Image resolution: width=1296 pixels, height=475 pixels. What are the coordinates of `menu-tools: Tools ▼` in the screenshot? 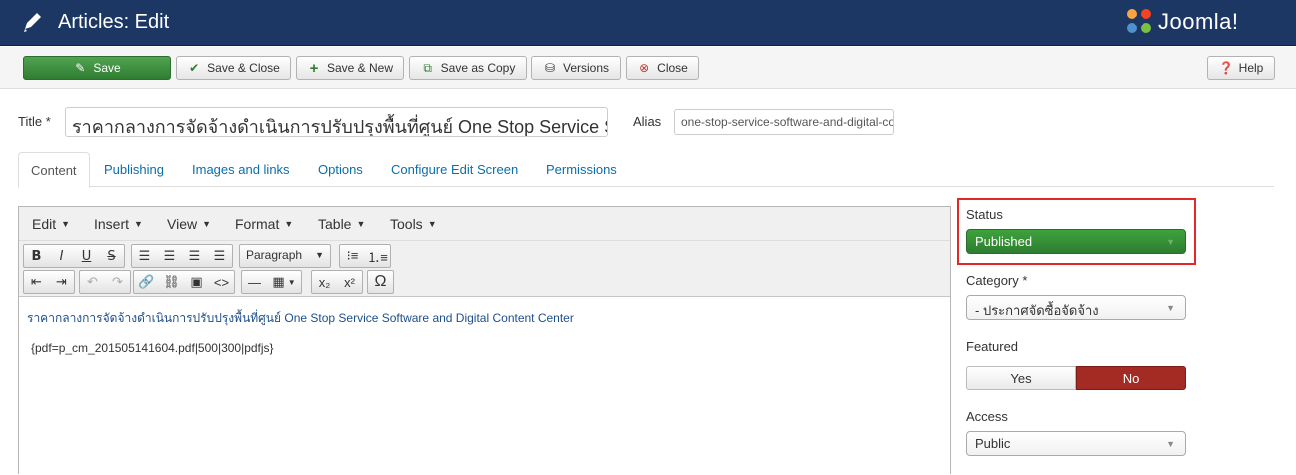 It's located at (413, 224).